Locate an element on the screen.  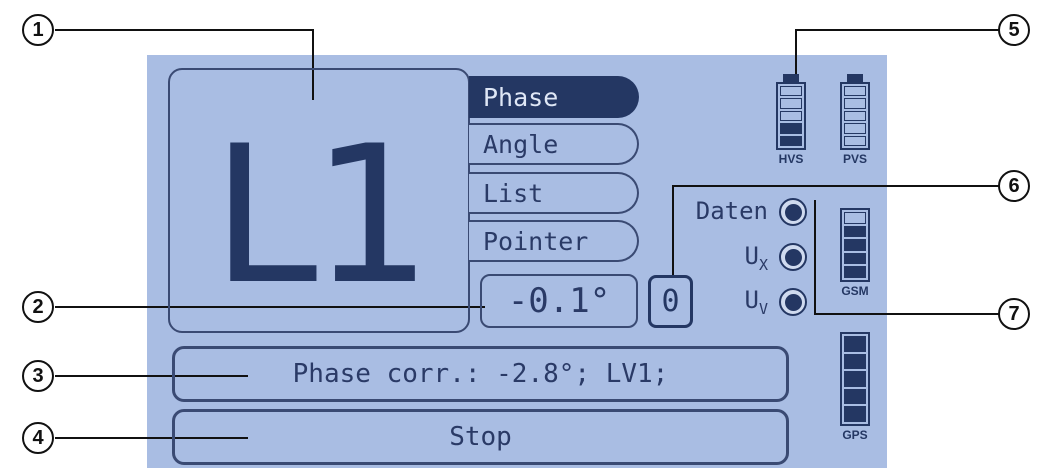
indicator-ux-led-icon is located at coordinates (793, 257).